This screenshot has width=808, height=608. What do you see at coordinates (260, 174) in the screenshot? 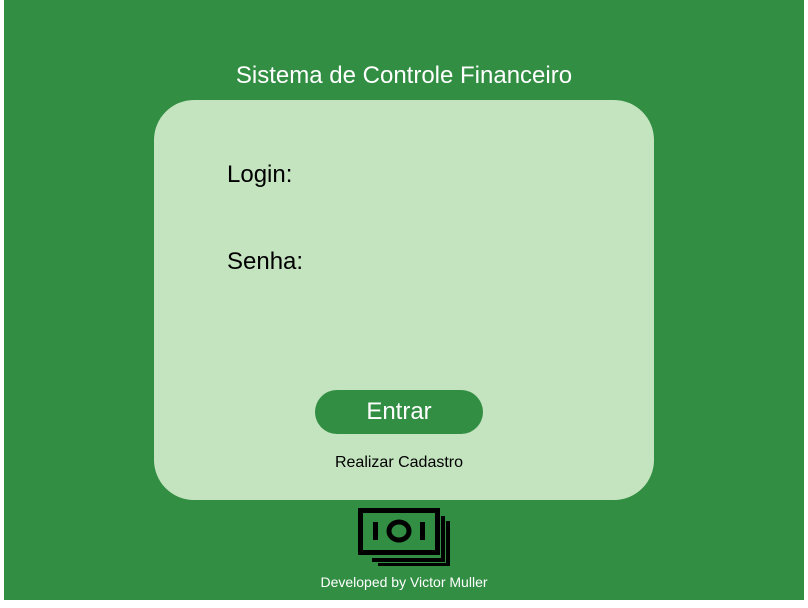
I see `login-label: Login:` at bounding box center [260, 174].